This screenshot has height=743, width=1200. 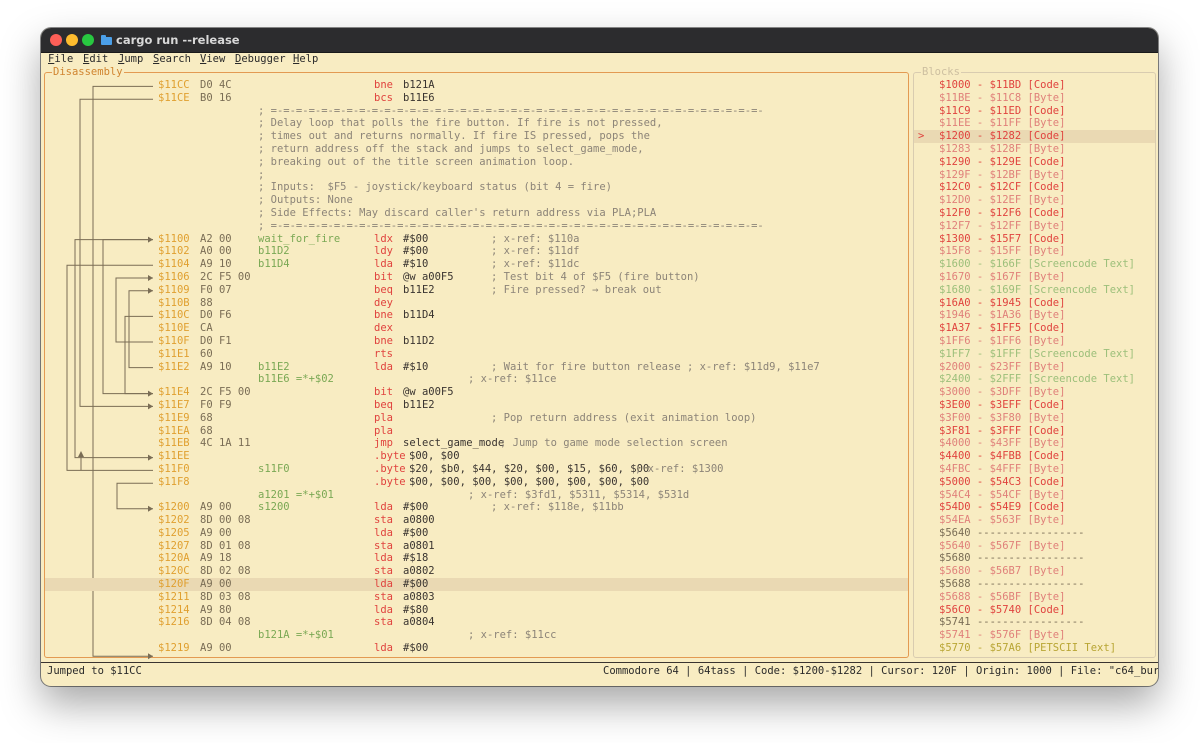 What do you see at coordinates (1034, 571) in the screenshot?
I see `block-item: $5680 - $56B7 [Byte]` at bounding box center [1034, 571].